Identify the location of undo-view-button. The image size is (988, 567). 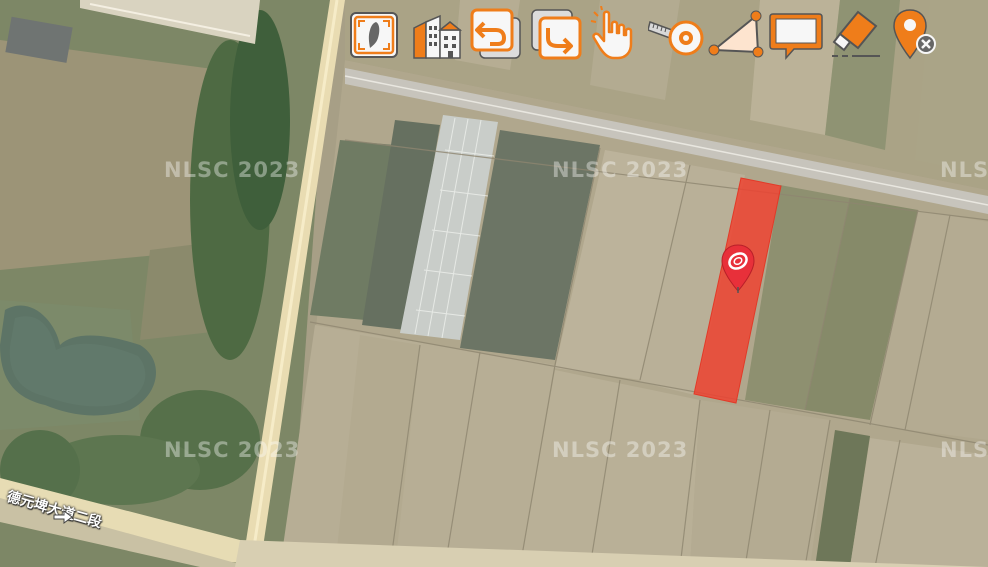
(496, 34).